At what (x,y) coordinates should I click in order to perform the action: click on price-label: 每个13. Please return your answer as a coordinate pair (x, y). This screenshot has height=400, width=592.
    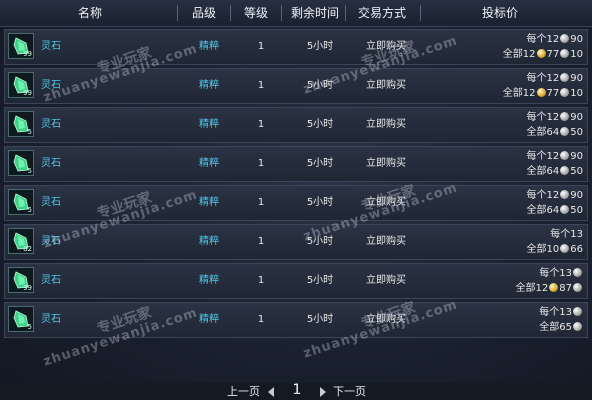
    Looking at the image, I should click on (555, 312).